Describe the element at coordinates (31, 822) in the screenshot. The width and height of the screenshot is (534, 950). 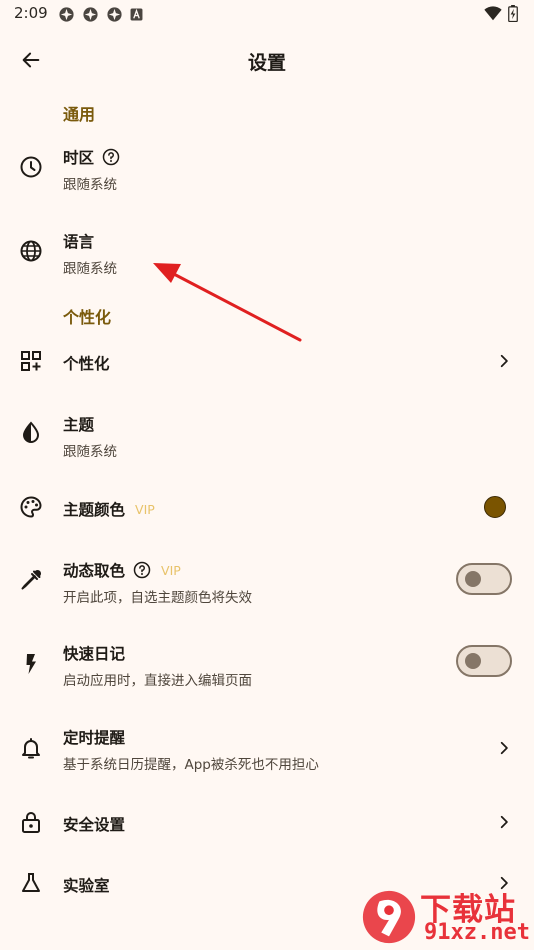
I see `lock-icon` at that location.